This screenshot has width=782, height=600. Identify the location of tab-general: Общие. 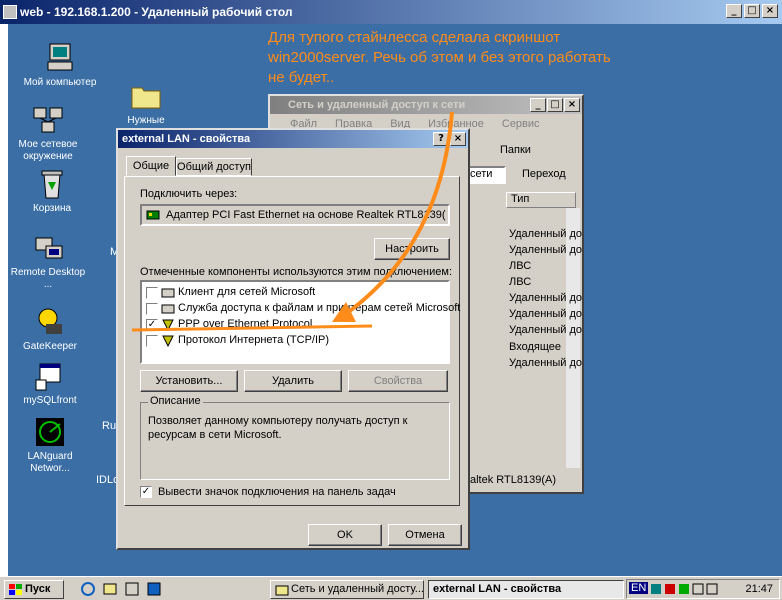
(151, 166).